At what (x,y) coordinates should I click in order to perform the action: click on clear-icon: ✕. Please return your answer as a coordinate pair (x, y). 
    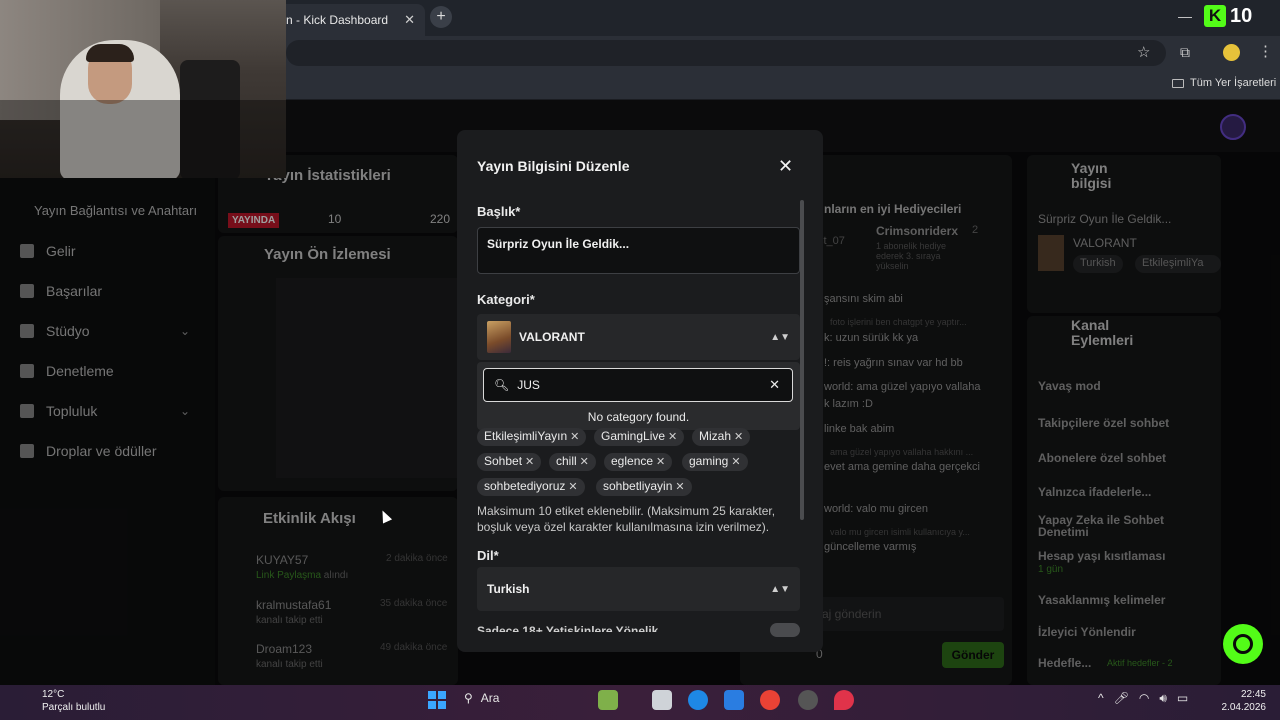
    Looking at the image, I should click on (774, 385).